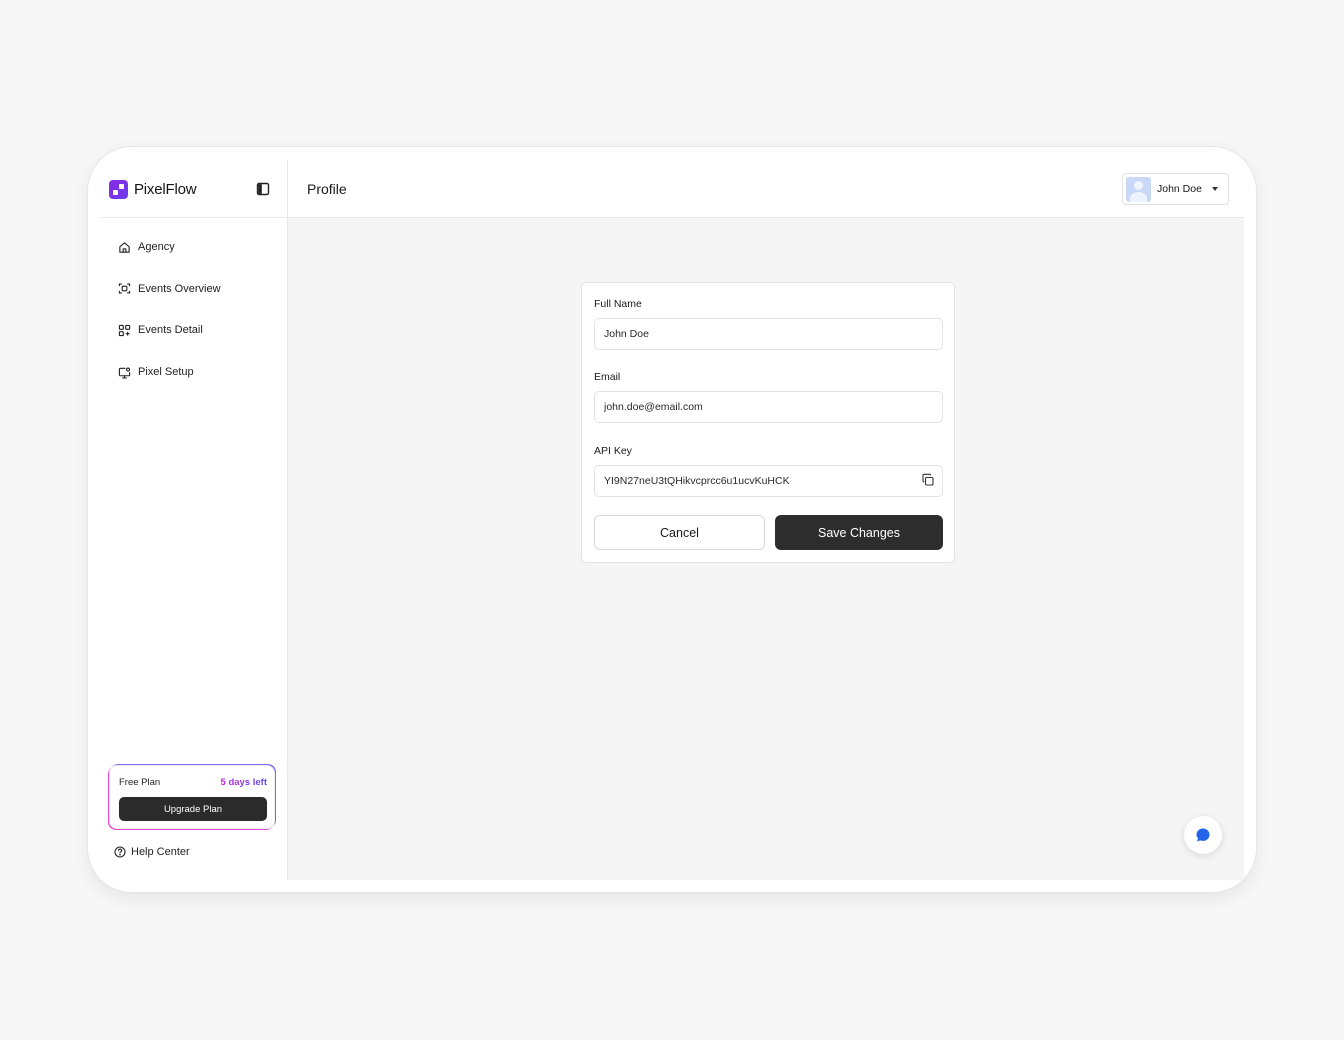 The image size is (1344, 1040). Describe the element at coordinates (170, 330) in the screenshot. I see `sidebar-item-label: Events Detail` at that location.